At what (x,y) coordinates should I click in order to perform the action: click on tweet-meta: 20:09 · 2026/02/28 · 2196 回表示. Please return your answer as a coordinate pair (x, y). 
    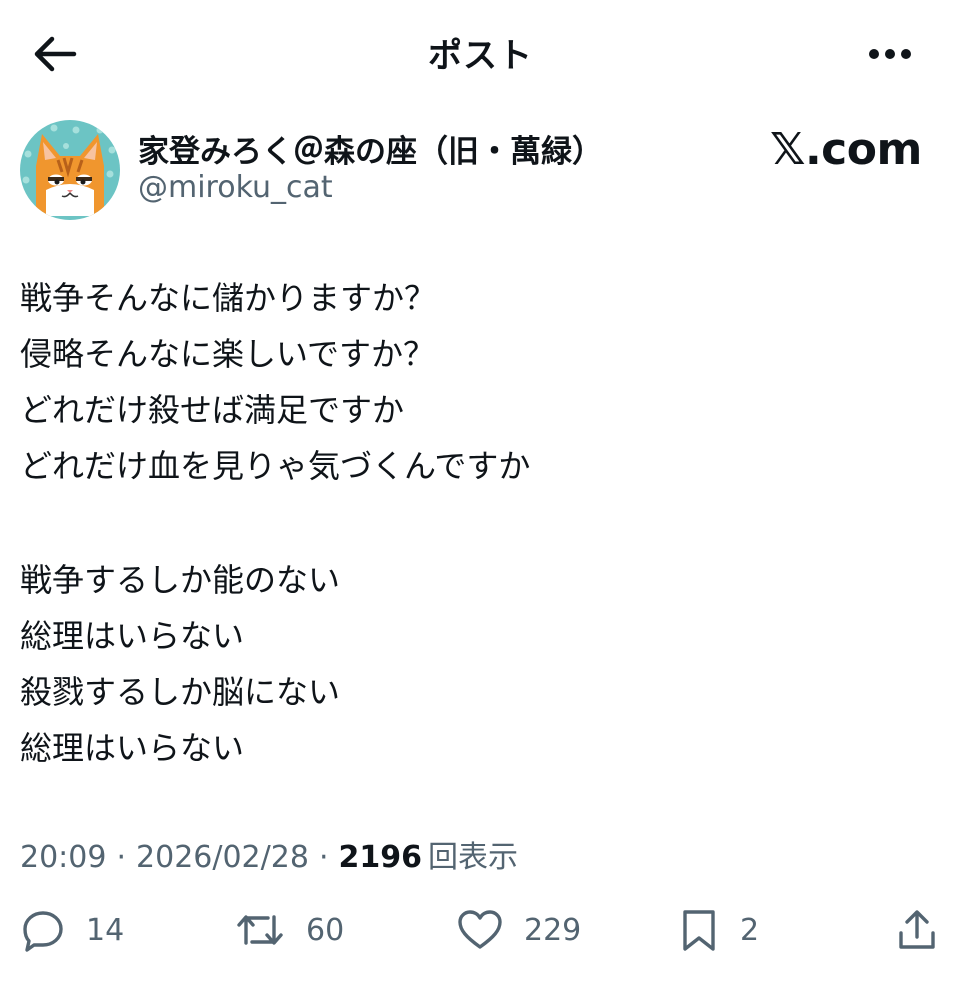
    Looking at the image, I should click on (269, 854).